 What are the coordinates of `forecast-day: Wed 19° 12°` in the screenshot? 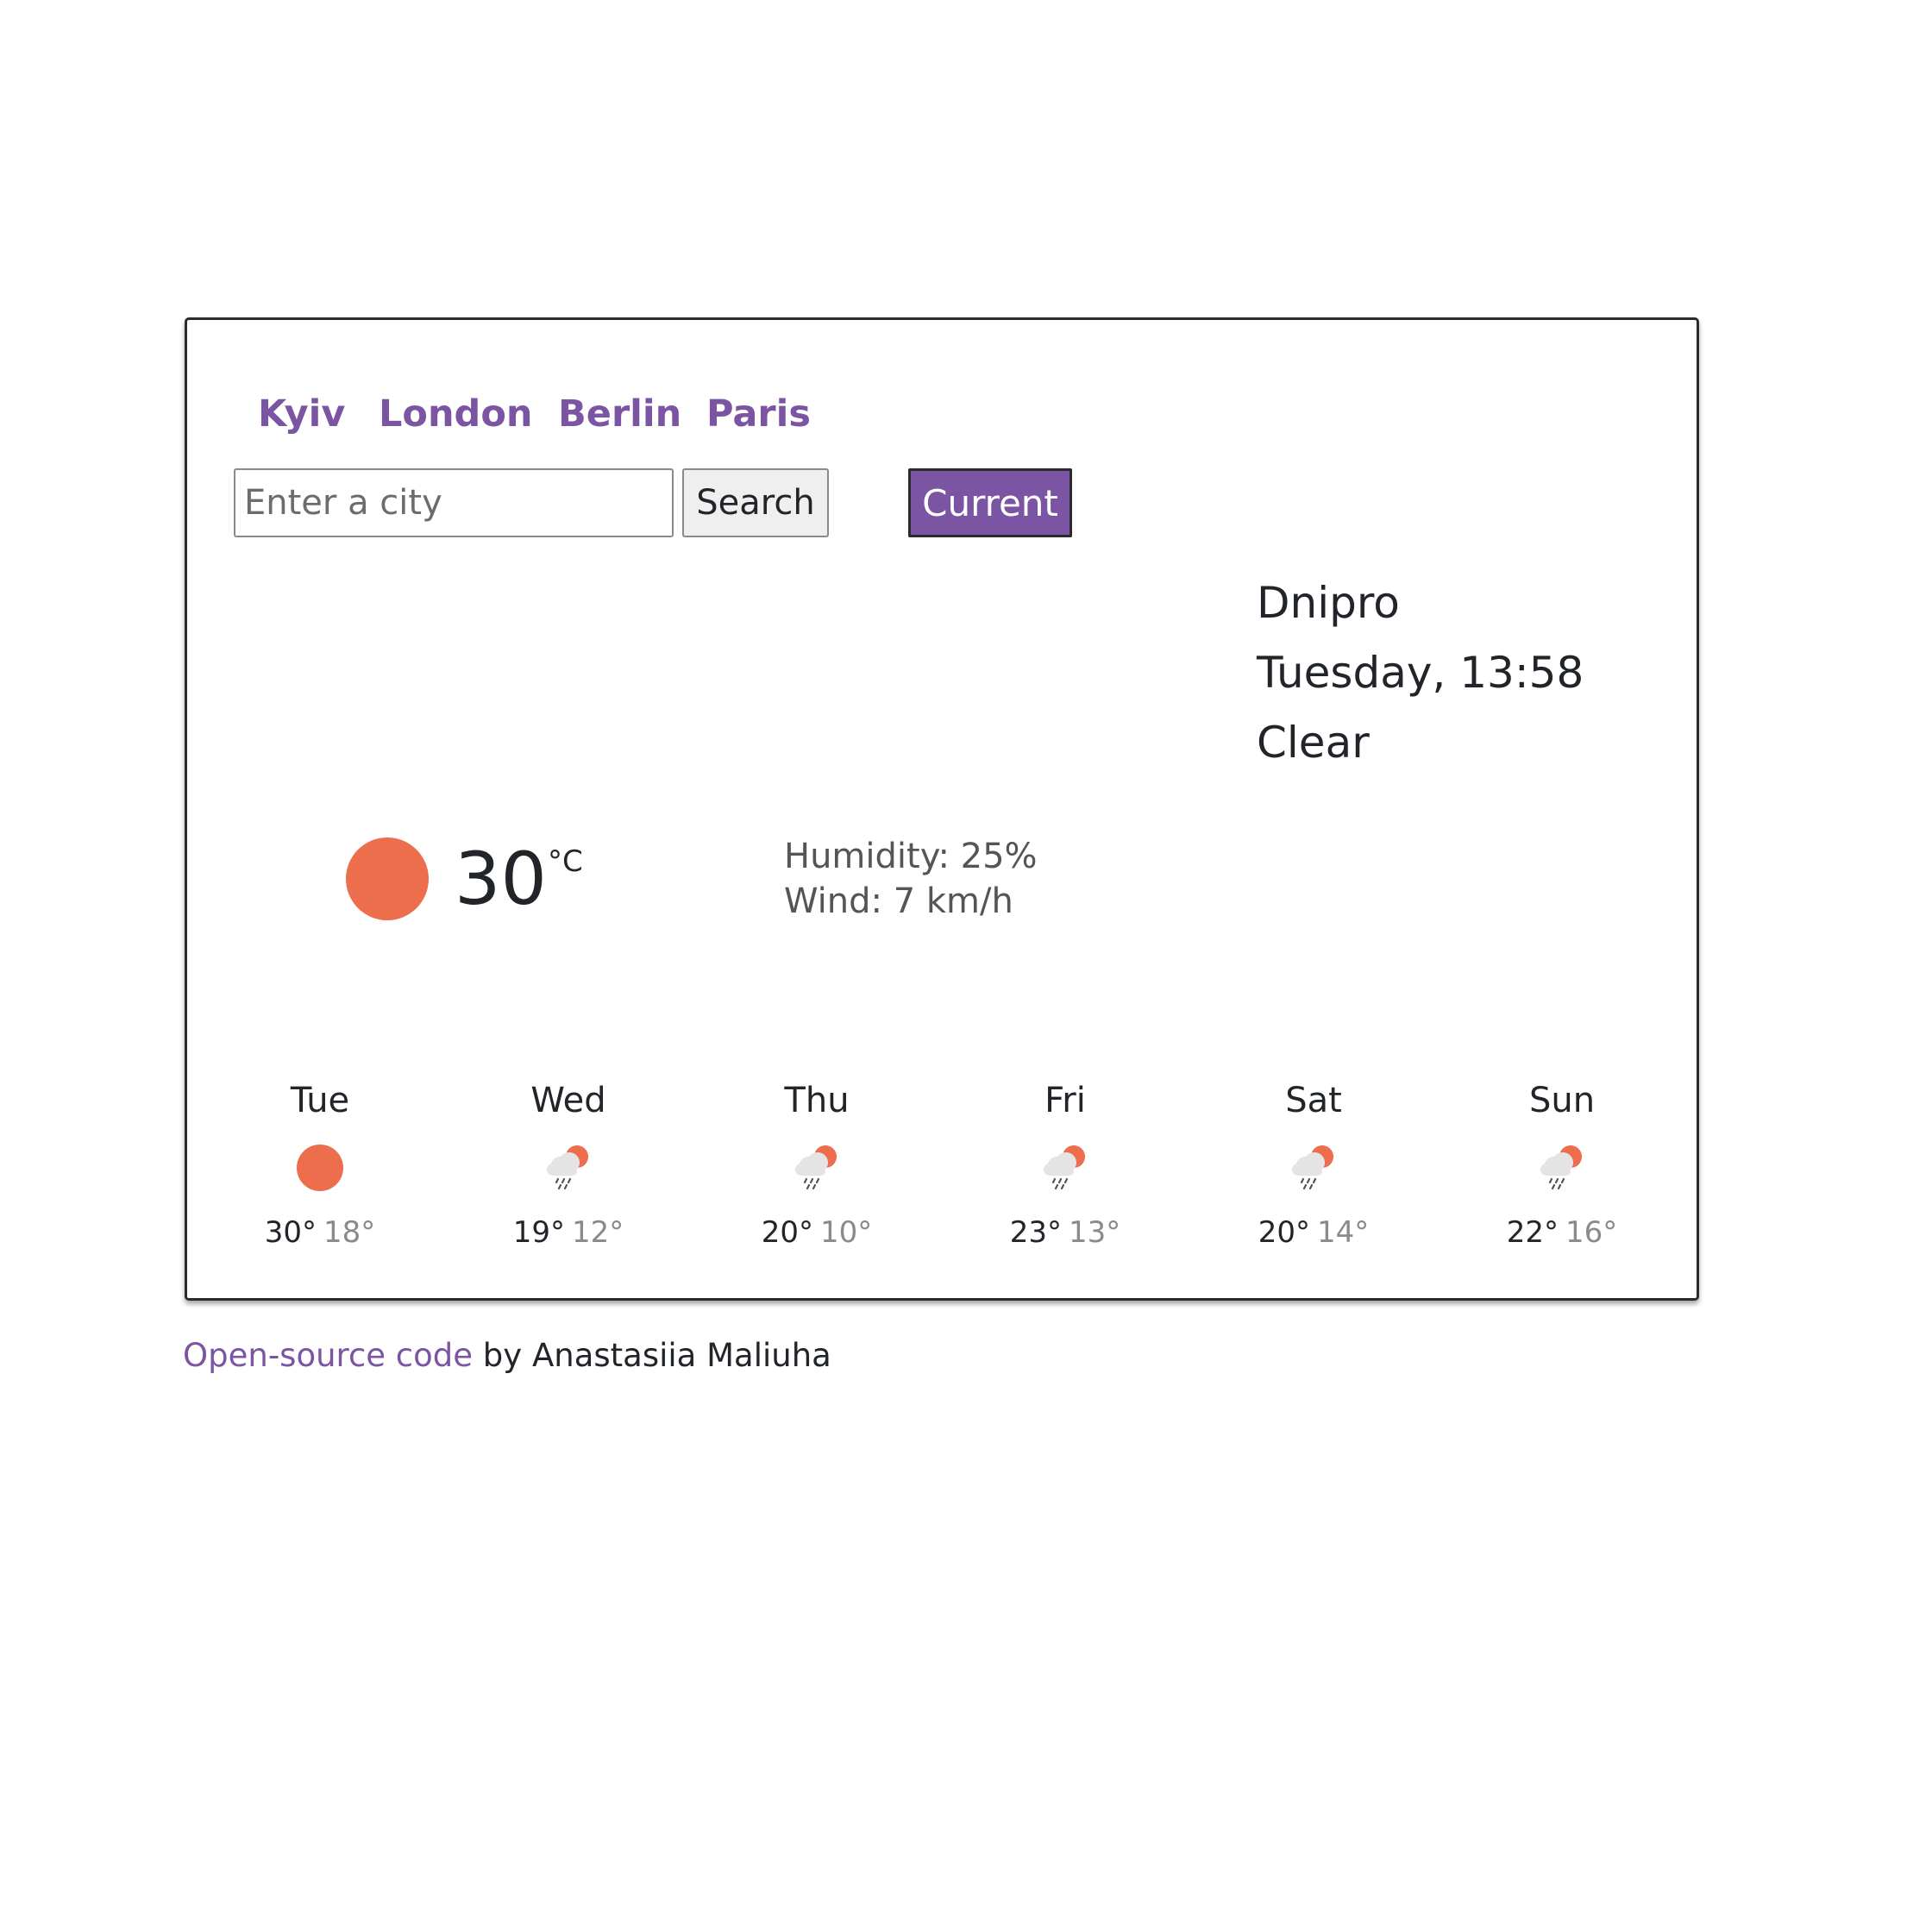 It's located at (569, 1165).